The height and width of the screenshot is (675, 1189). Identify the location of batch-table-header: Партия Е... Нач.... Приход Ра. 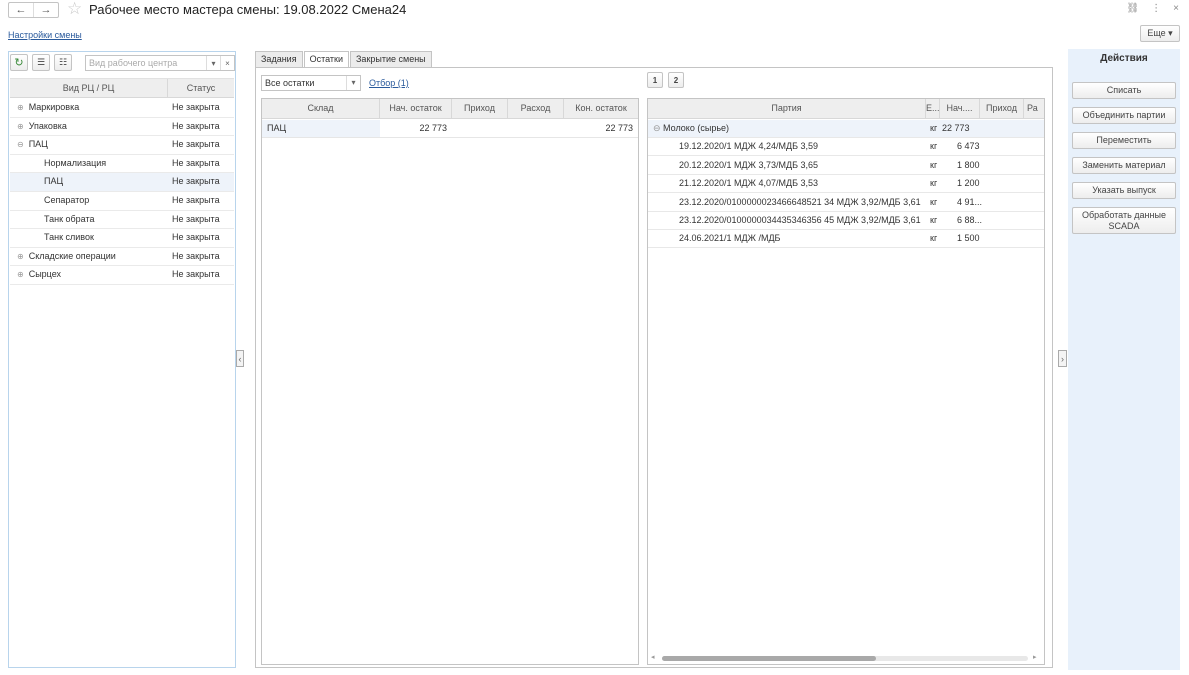
(846, 109).